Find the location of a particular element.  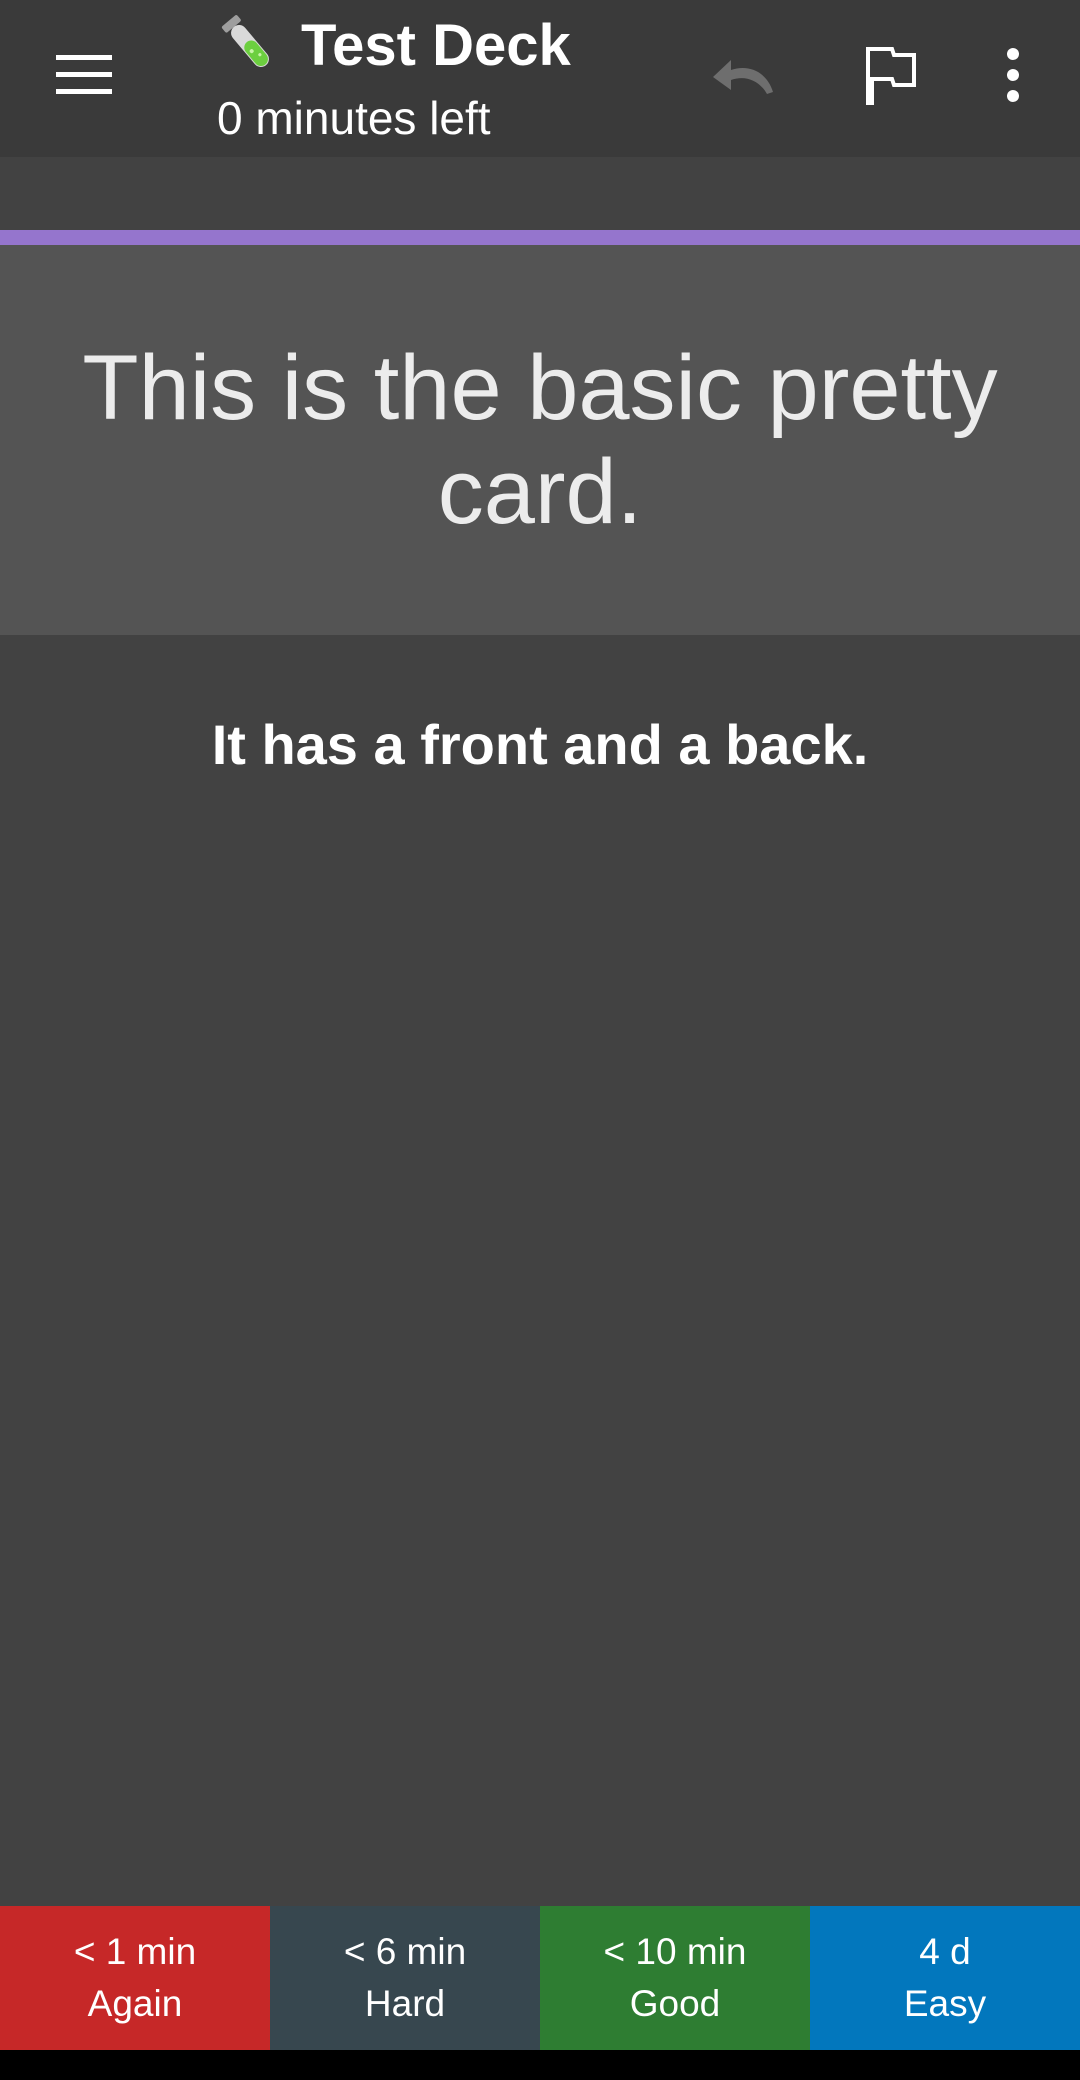

good-label: Good is located at coordinates (675, 2003).